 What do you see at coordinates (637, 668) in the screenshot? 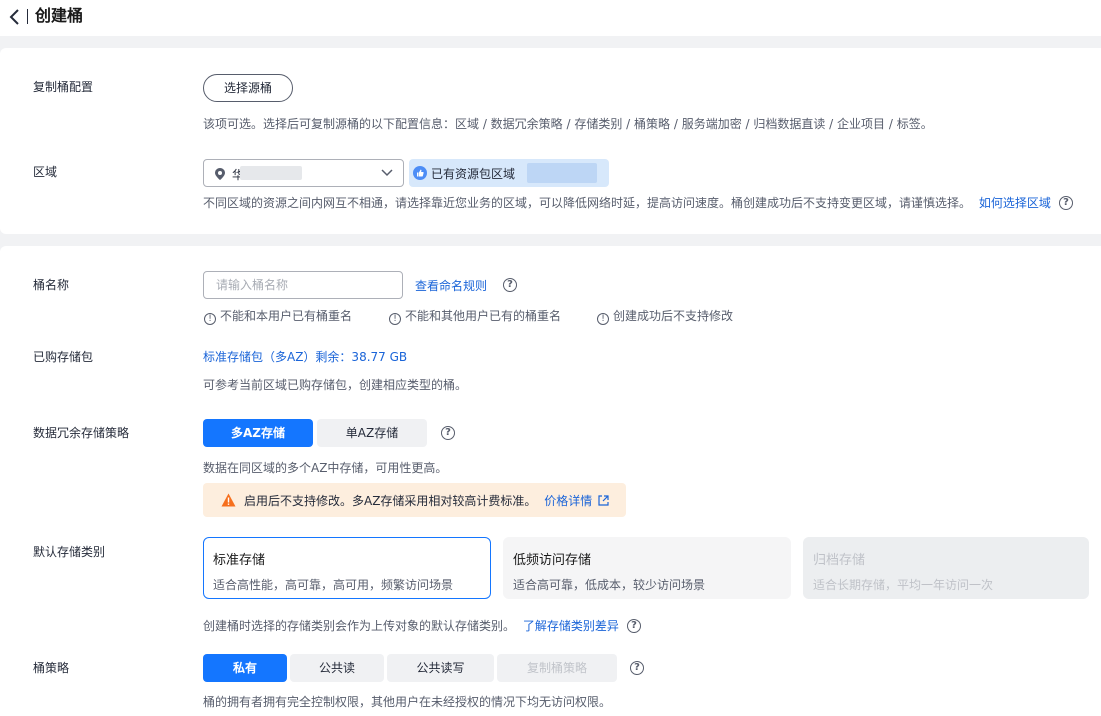
I see `policy-help-icon: ?` at bounding box center [637, 668].